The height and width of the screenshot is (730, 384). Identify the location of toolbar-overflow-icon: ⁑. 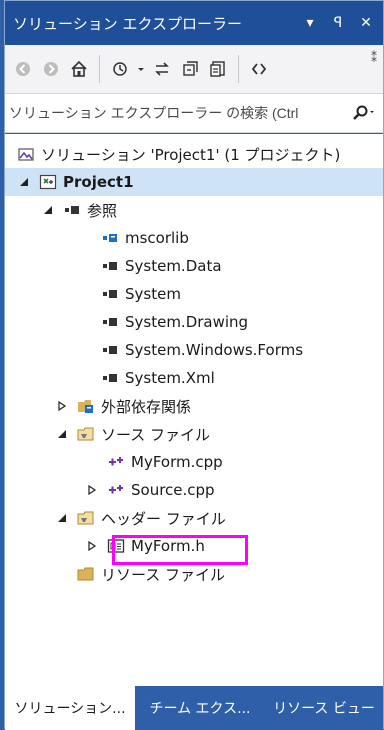
(374, 58).